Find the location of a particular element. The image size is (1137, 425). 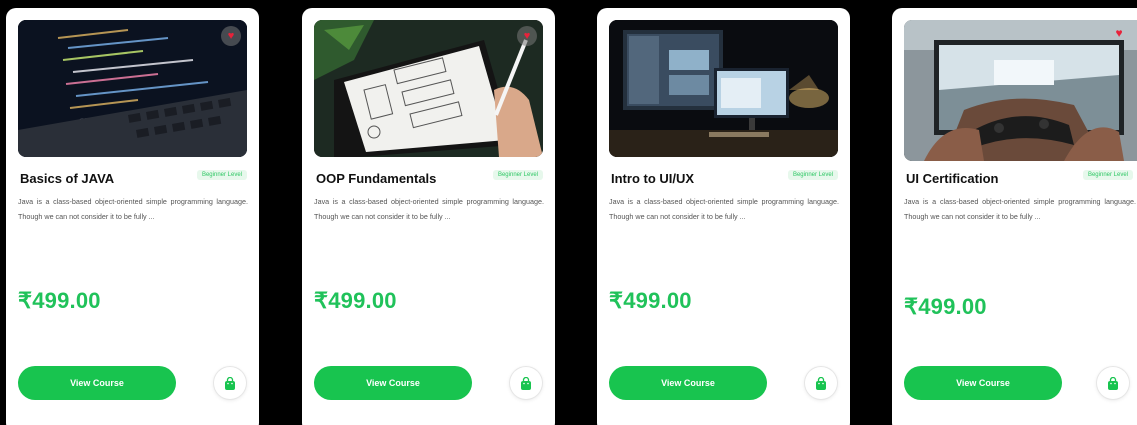

course-title: Intro to UI/UX is located at coordinates (653, 178).